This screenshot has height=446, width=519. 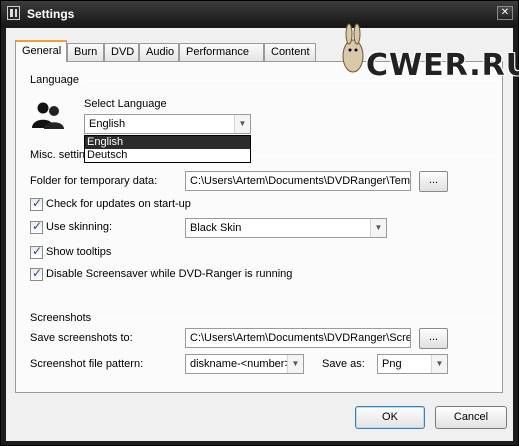 What do you see at coordinates (121, 52) in the screenshot?
I see `tab-dvd: DVD` at bounding box center [121, 52].